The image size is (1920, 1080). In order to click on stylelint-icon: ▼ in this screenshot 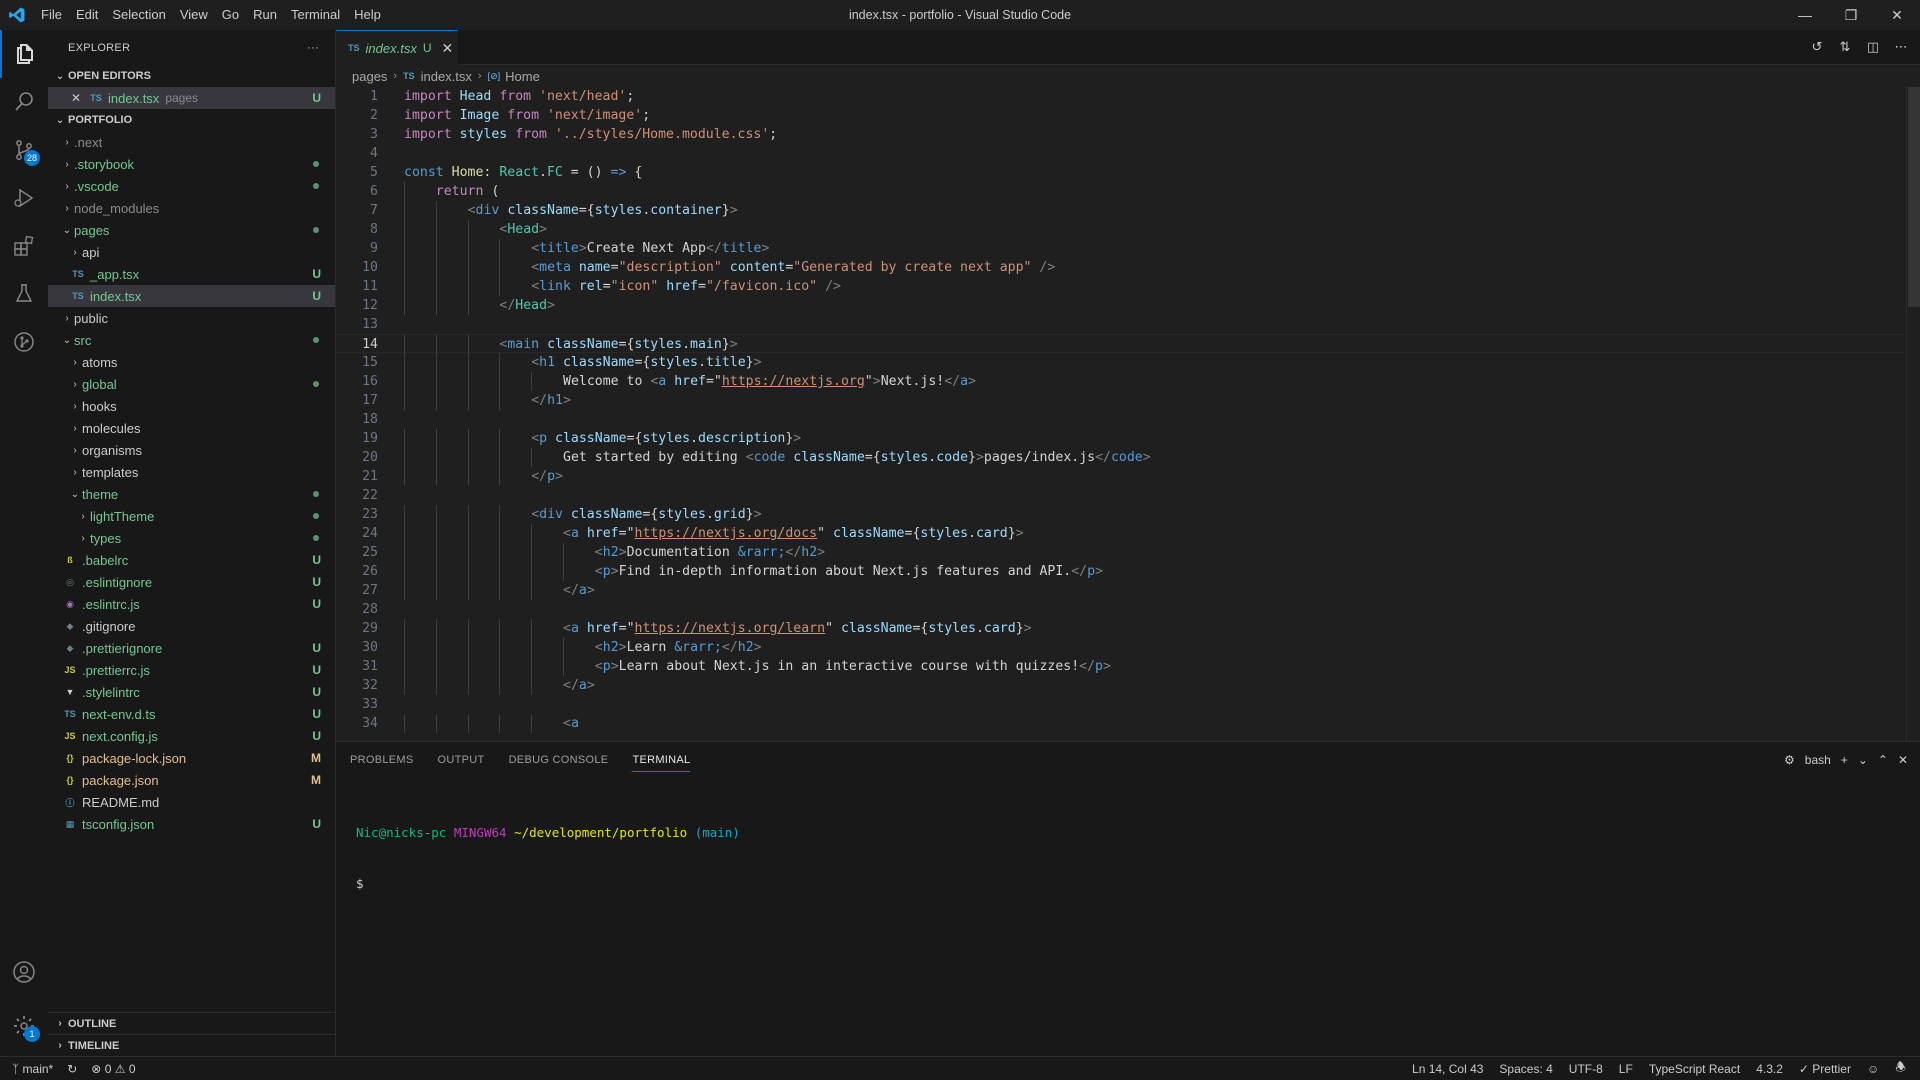, I will do `click(70, 692)`.